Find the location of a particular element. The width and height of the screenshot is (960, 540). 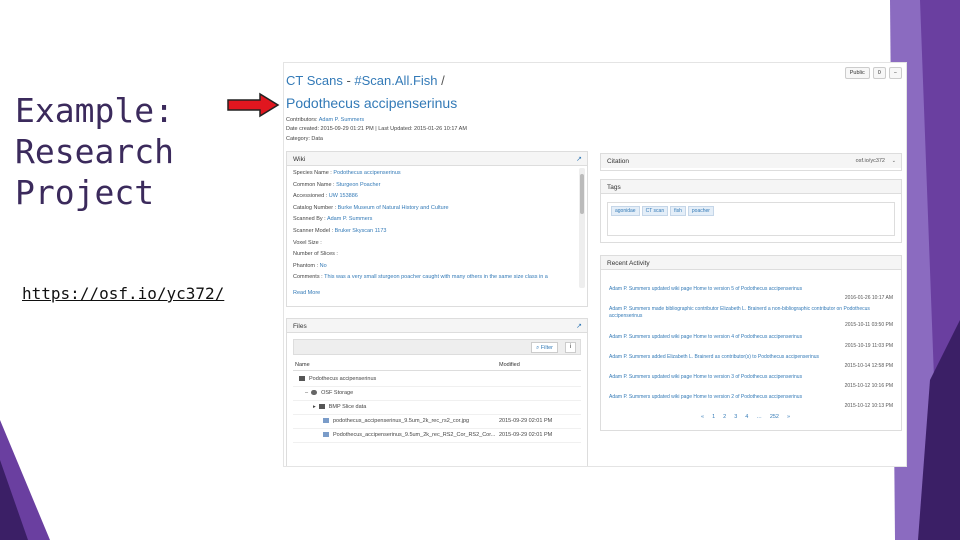

breadcrumb-part-1: CT Scans is located at coordinates (314, 80).